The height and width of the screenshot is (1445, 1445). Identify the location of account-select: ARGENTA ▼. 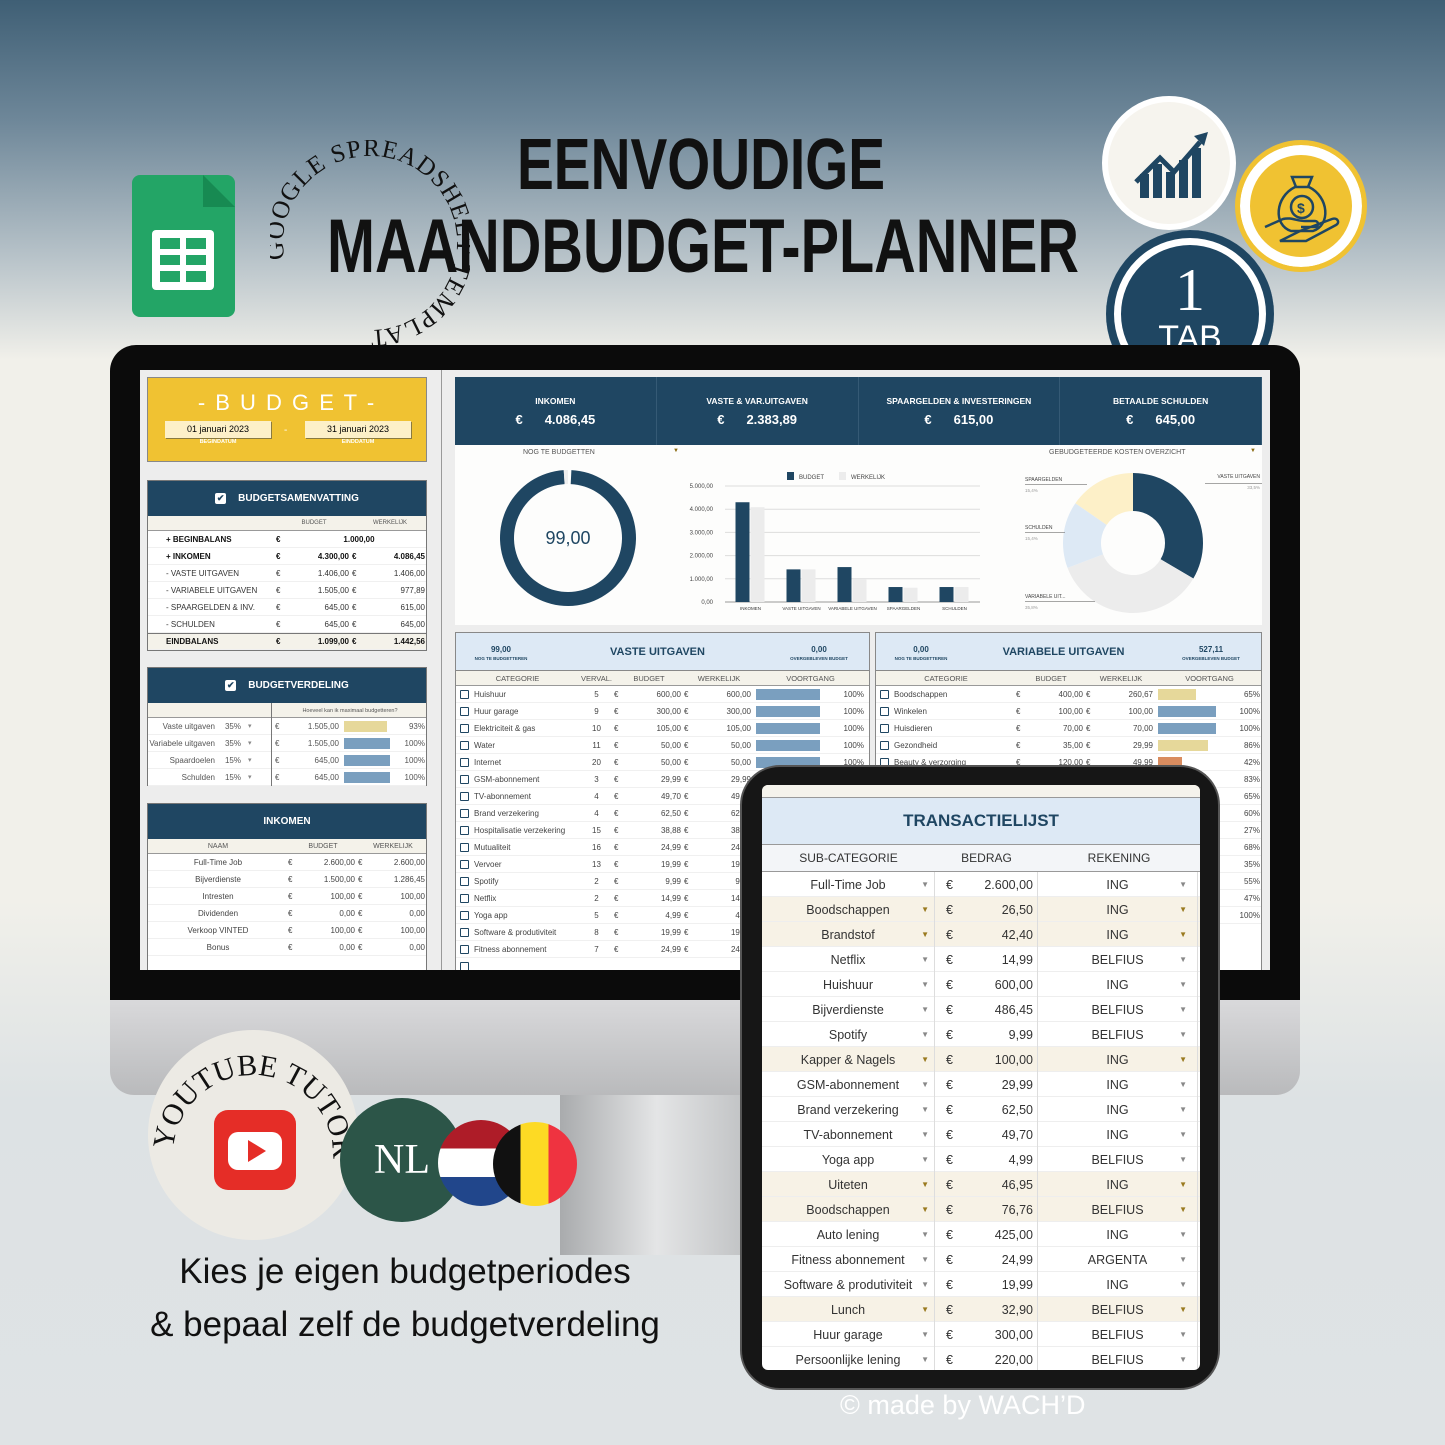
(1118, 1259).